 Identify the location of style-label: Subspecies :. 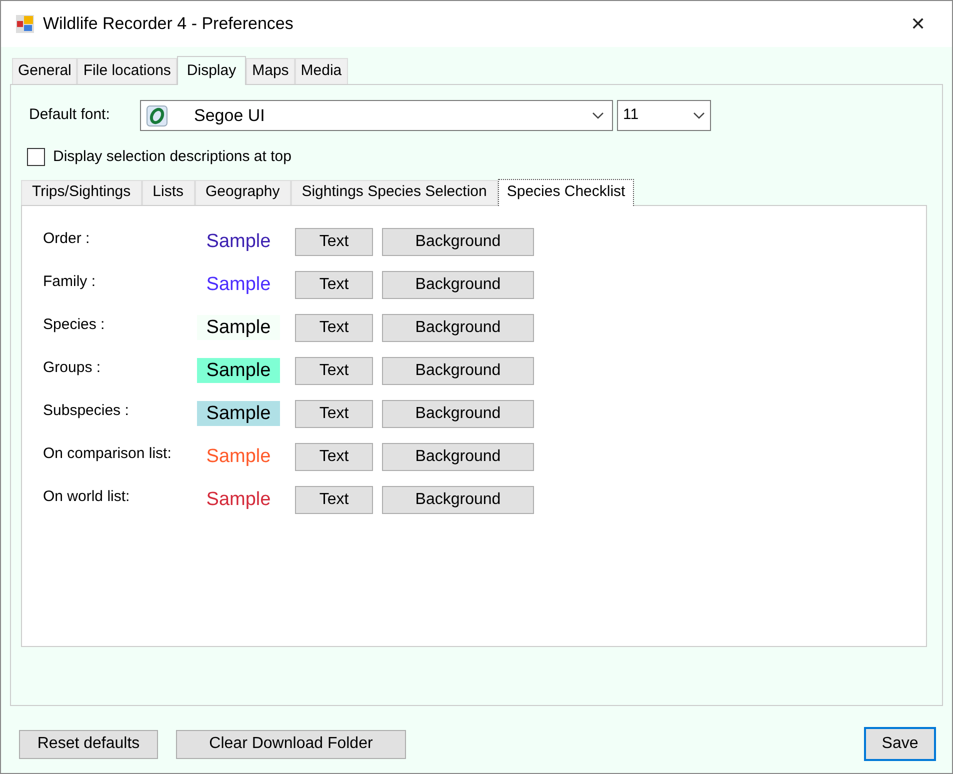
(86, 410).